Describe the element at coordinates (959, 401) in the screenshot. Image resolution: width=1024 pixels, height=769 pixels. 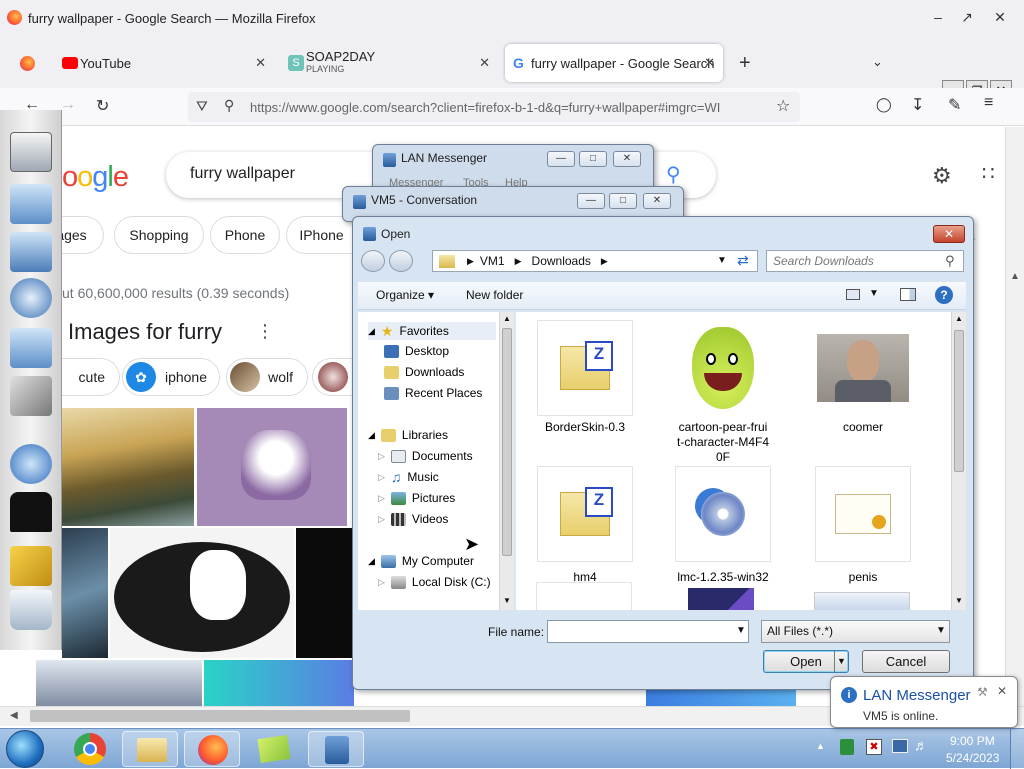
I see `files-scroll-thumb` at that location.